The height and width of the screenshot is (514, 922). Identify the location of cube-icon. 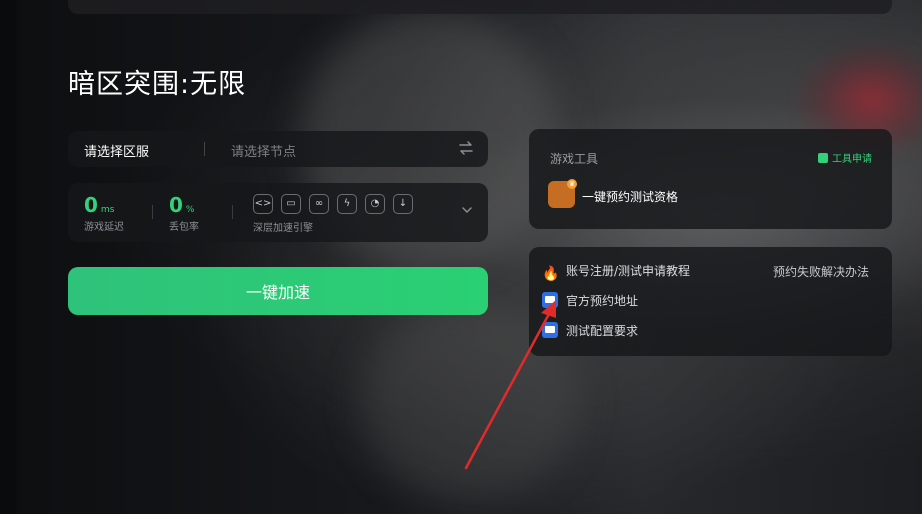
(823, 158).